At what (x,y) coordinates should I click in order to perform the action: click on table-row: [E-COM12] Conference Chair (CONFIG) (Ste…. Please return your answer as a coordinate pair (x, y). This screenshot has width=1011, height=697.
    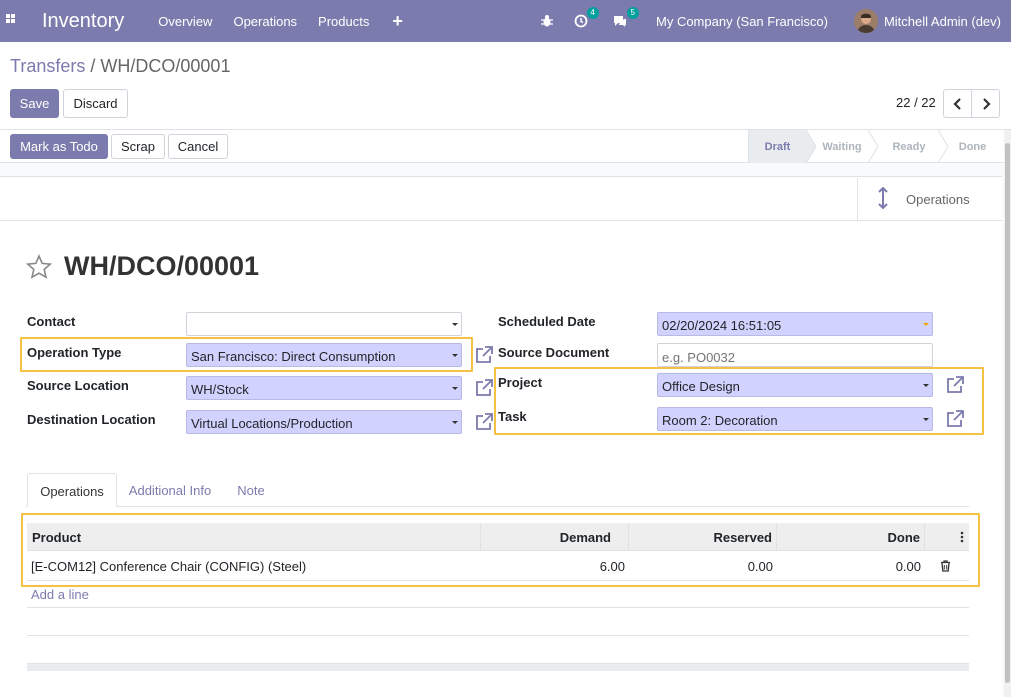
    Looking at the image, I should click on (498, 566).